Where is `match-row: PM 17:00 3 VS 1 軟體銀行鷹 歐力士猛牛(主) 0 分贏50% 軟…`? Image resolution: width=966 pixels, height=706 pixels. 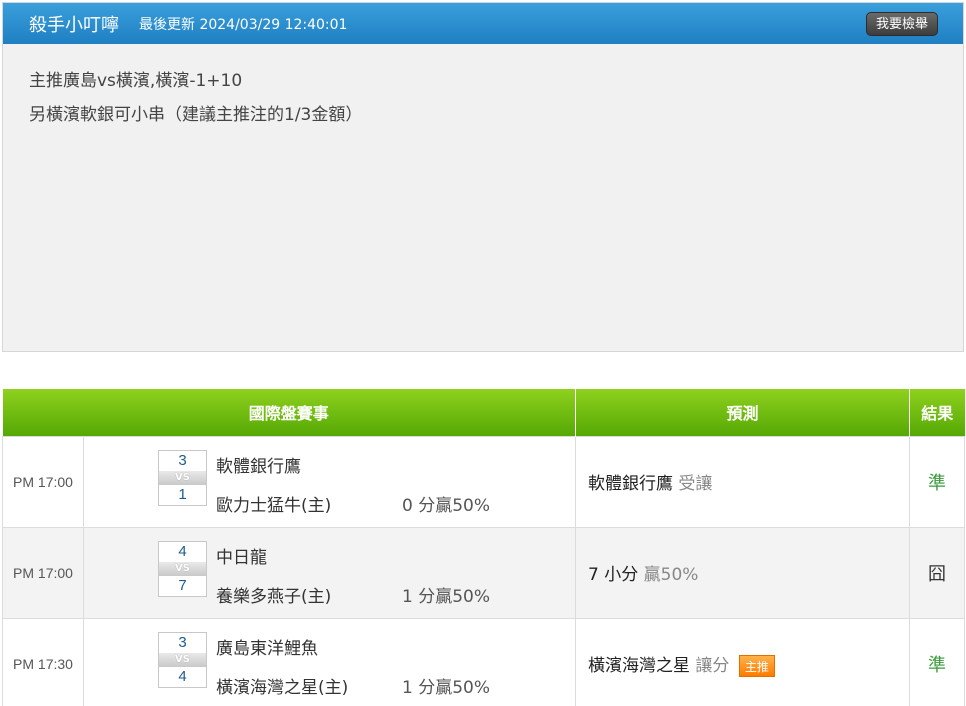
match-row: PM 17:00 3 VS 1 軟體銀行鷹 歐力士猛牛(主) 0 分贏50% 軟… is located at coordinates (484, 481).